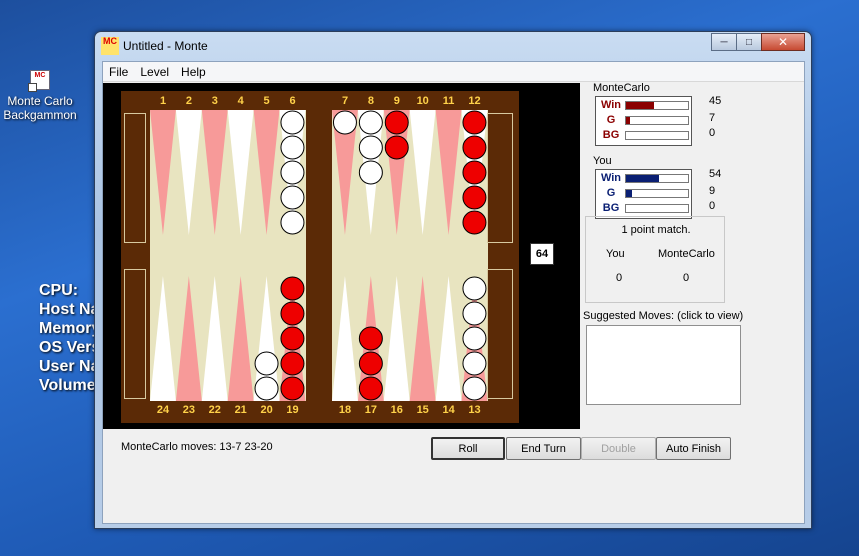 This screenshot has height=556, width=859. What do you see at coordinates (189, 410) in the screenshot?
I see `point-number-bottom: 23` at bounding box center [189, 410].